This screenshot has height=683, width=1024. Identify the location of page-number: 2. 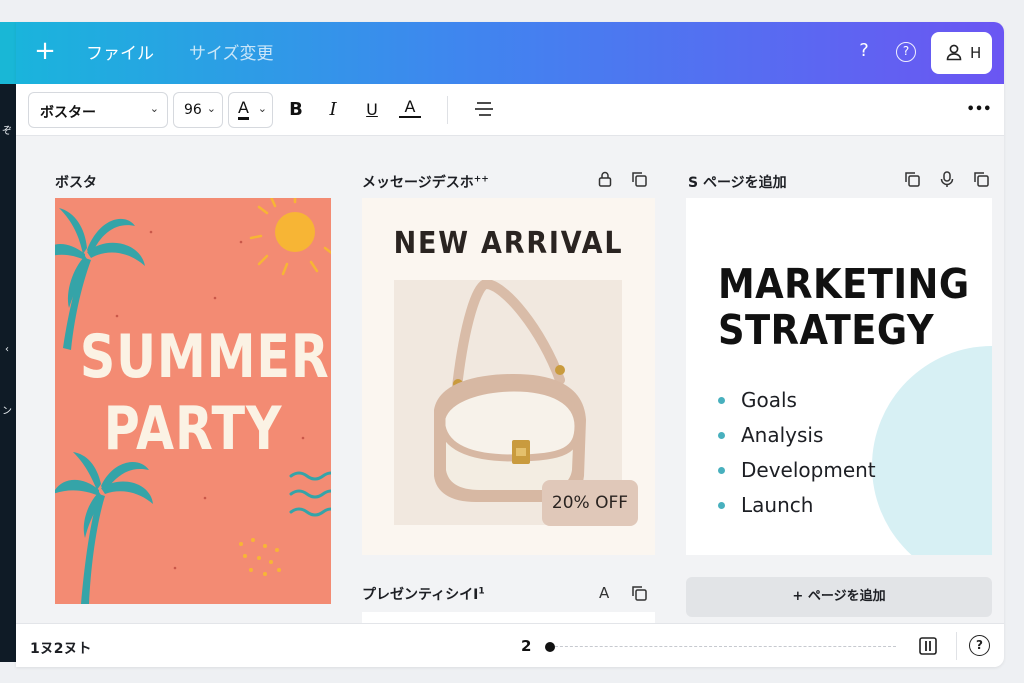
(526, 646).